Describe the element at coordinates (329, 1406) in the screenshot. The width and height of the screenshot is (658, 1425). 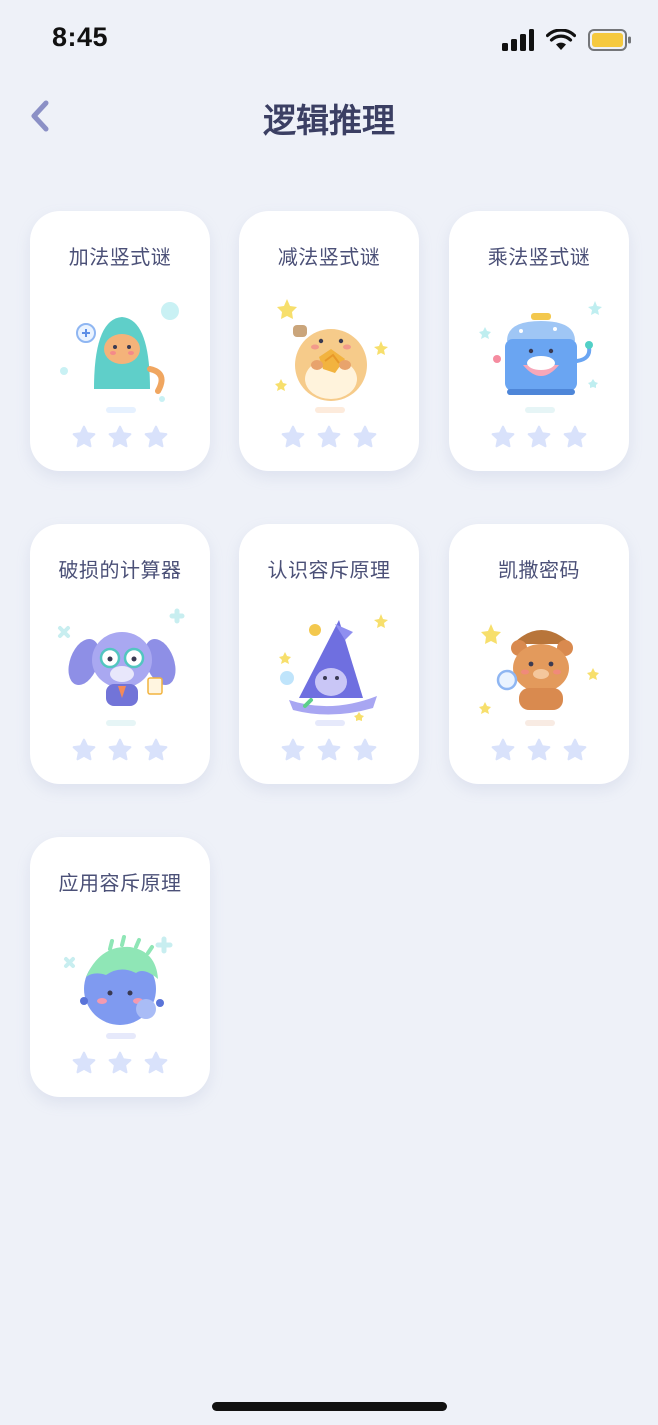
I see `home-indicator` at that location.